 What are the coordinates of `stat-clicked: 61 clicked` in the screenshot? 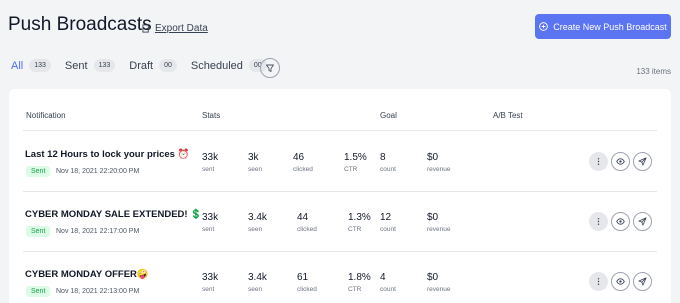 It's located at (307, 282).